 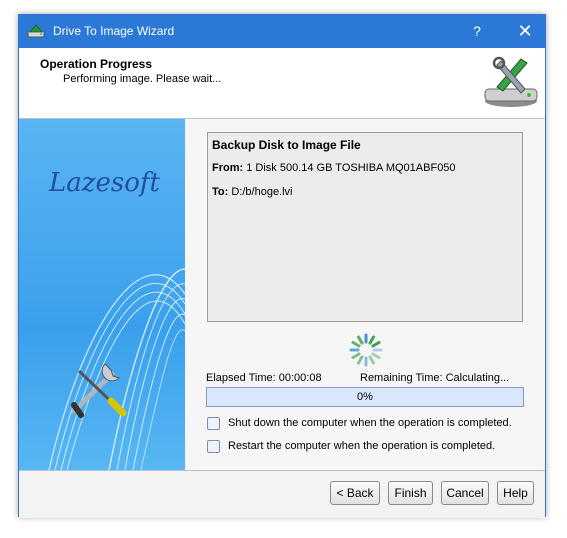 I want to click on elapsed-value: 00:00:08, so click(x=300, y=378).